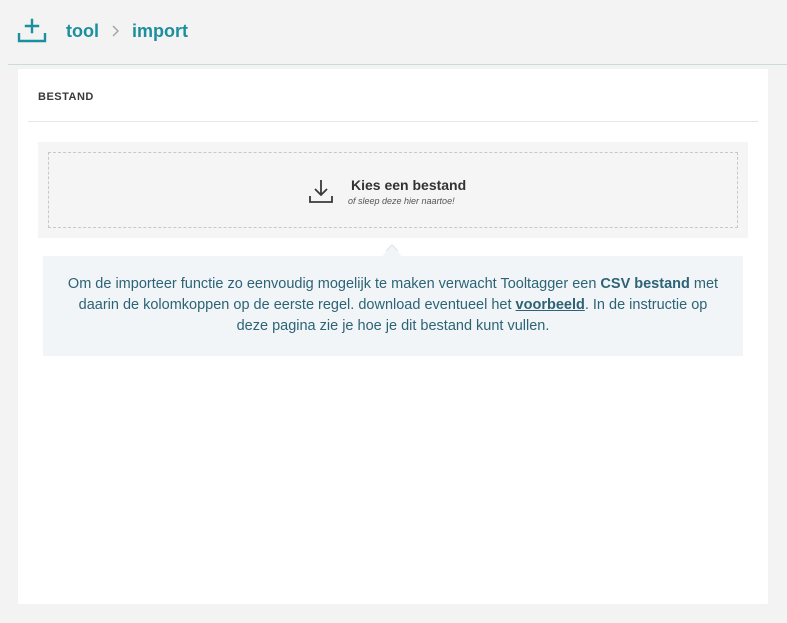 Image resolution: width=787 pixels, height=623 pixels. Describe the element at coordinates (66, 97) in the screenshot. I see `card-title: BESTAND` at that location.